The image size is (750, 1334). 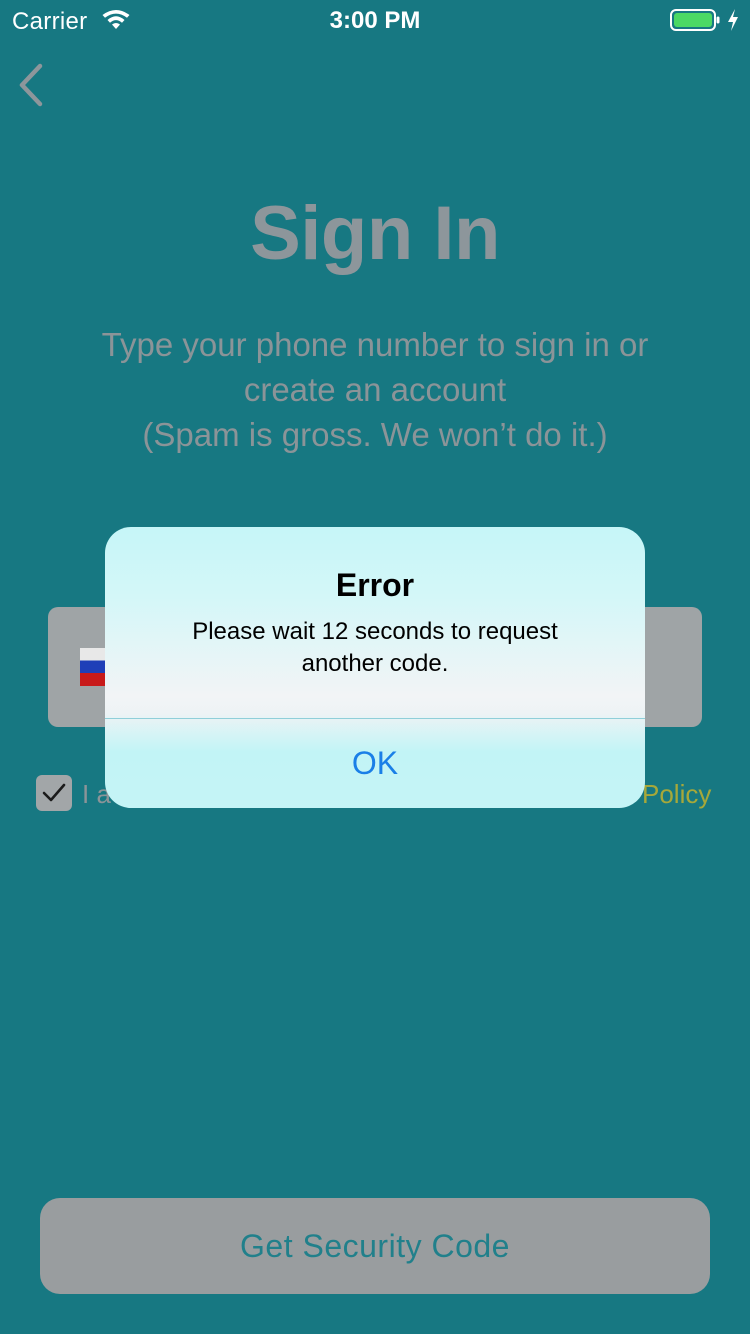 I want to click on alert-message-line: Please wait 12 seconds to request, so click(x=375, y=631).